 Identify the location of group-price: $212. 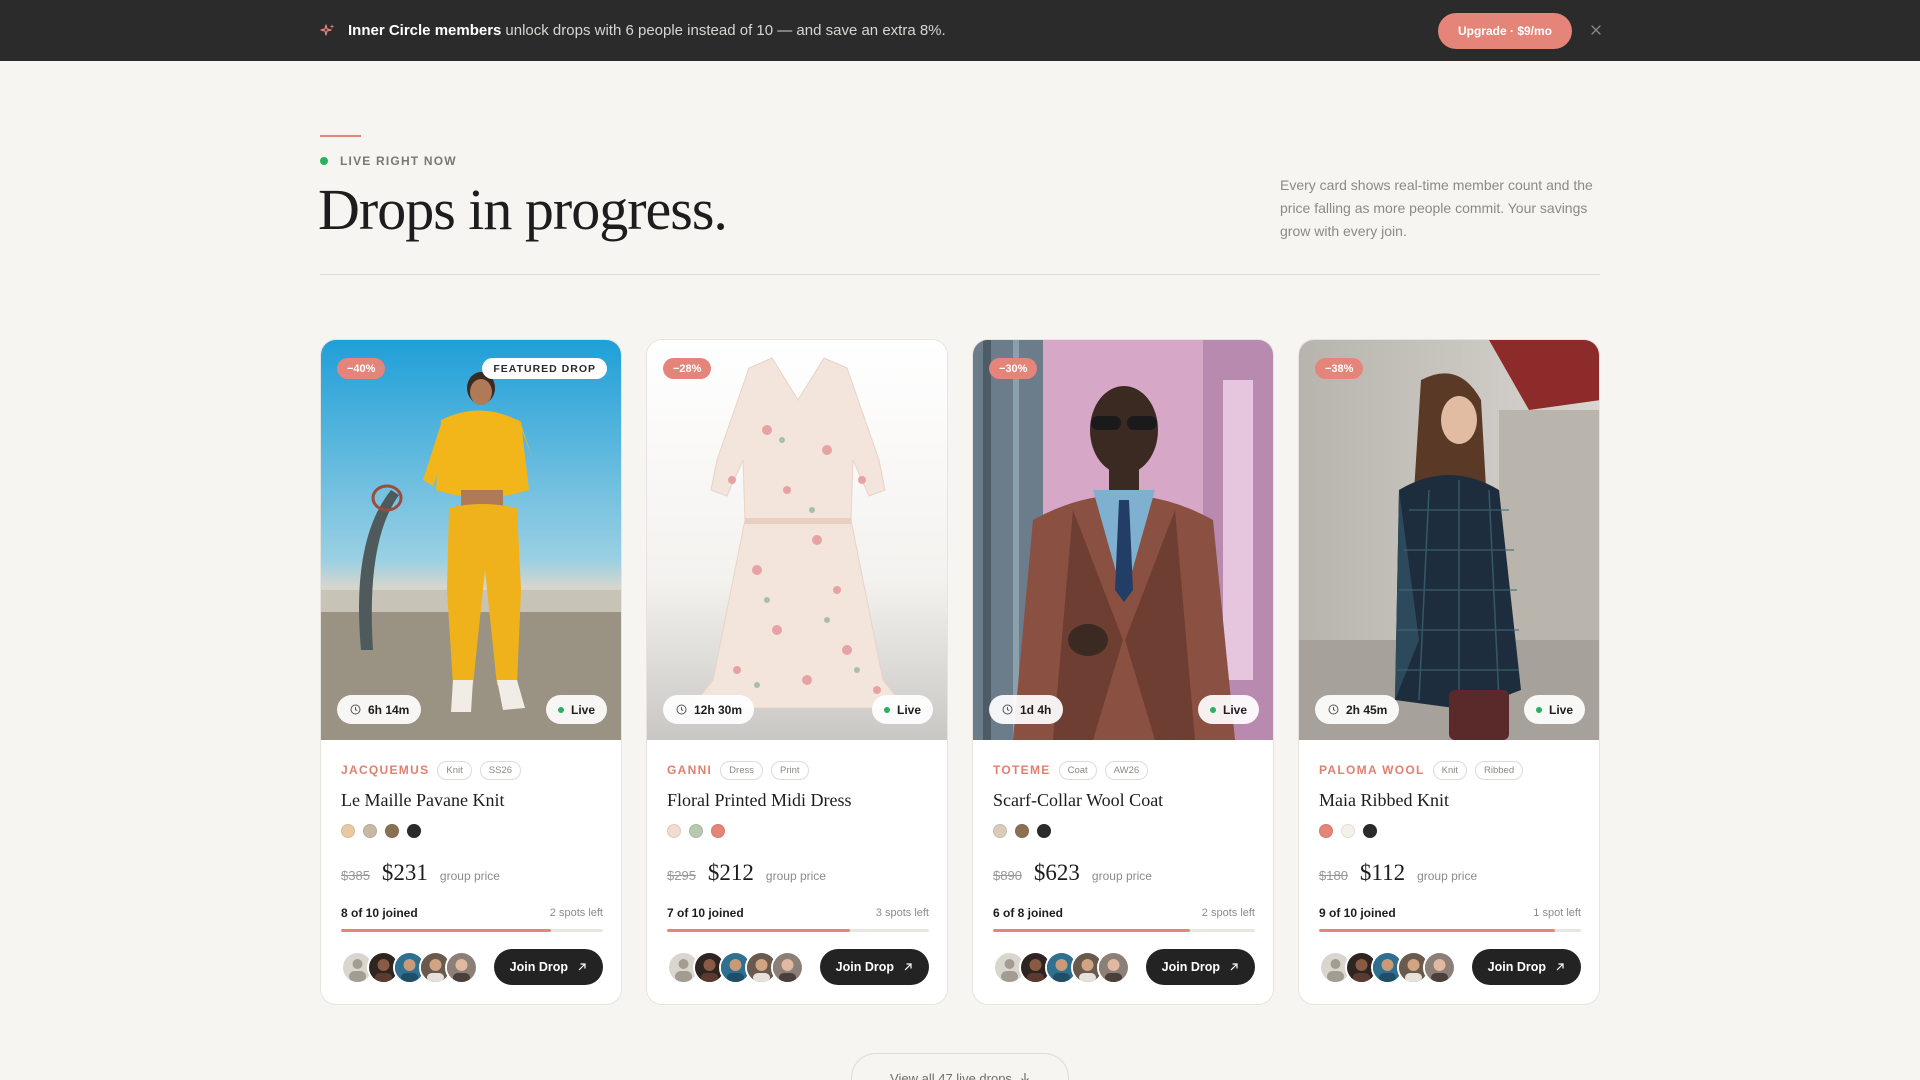
(730, 872).